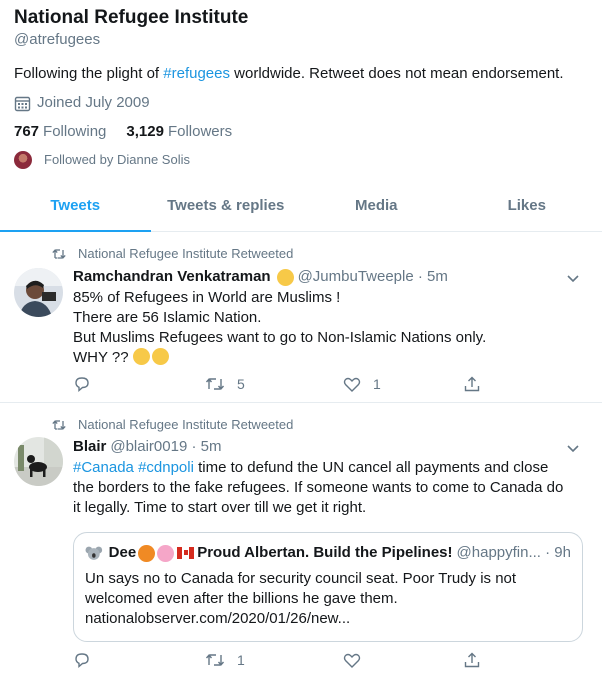  Describe the element at coordinates (94, 553) in the screenshot. I see `koala-avatar-icon` at that location.